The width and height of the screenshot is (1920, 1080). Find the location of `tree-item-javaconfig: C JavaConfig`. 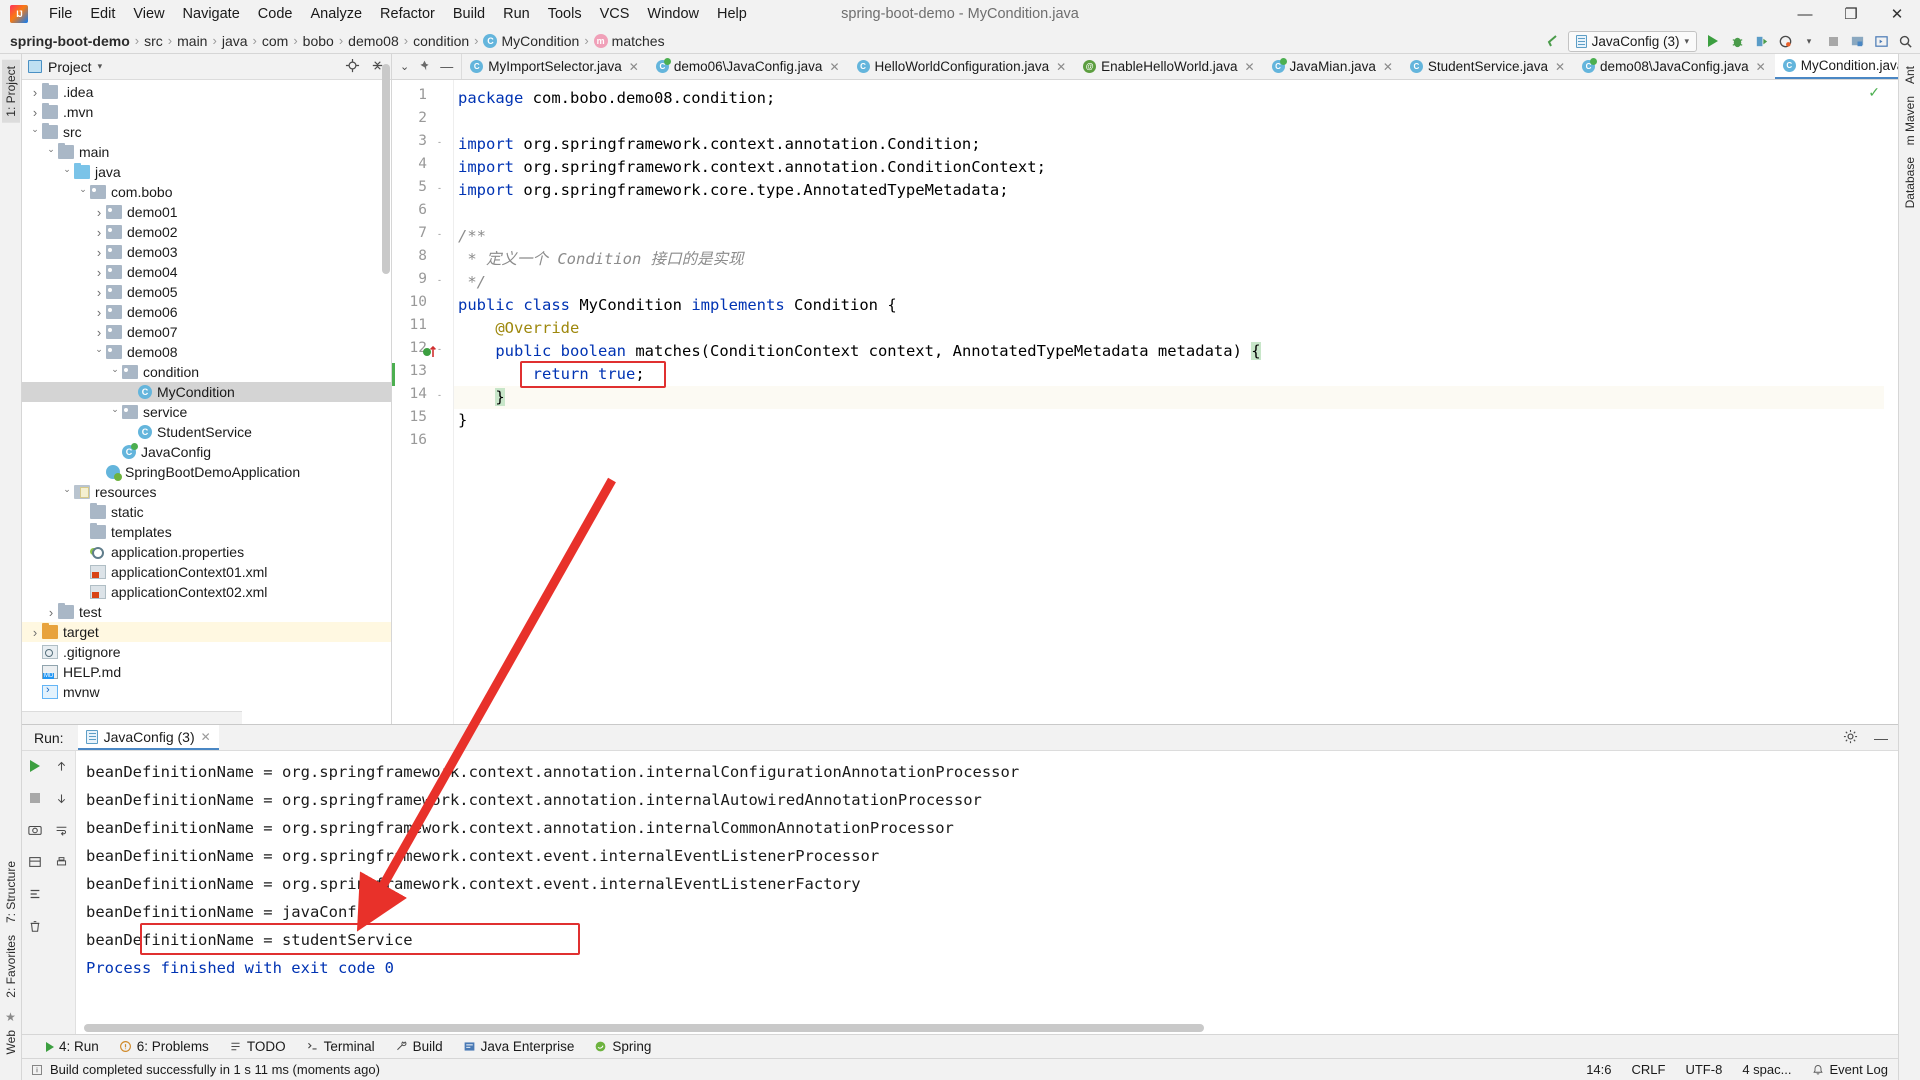

tree-item-javaconfig: C JavaConfig is located at coordinates (206, 452).